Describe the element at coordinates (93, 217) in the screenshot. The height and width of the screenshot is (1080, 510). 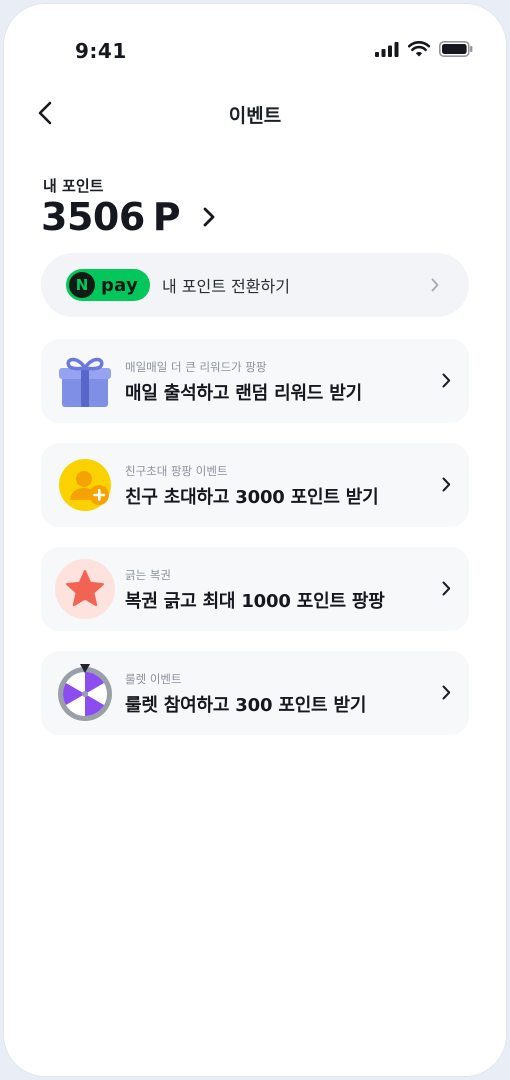
I see `points-value: 3506` at that location.